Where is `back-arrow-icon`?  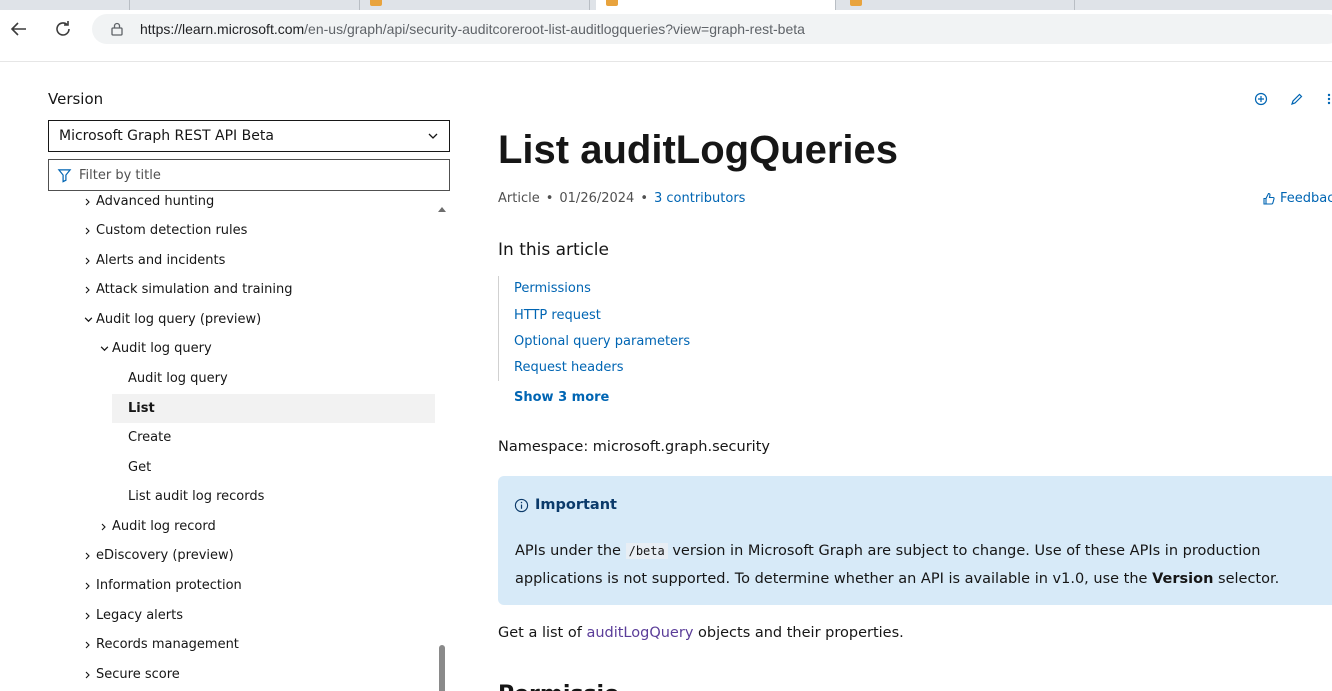 back-arrow-icon is located at coordinates (18, 29).